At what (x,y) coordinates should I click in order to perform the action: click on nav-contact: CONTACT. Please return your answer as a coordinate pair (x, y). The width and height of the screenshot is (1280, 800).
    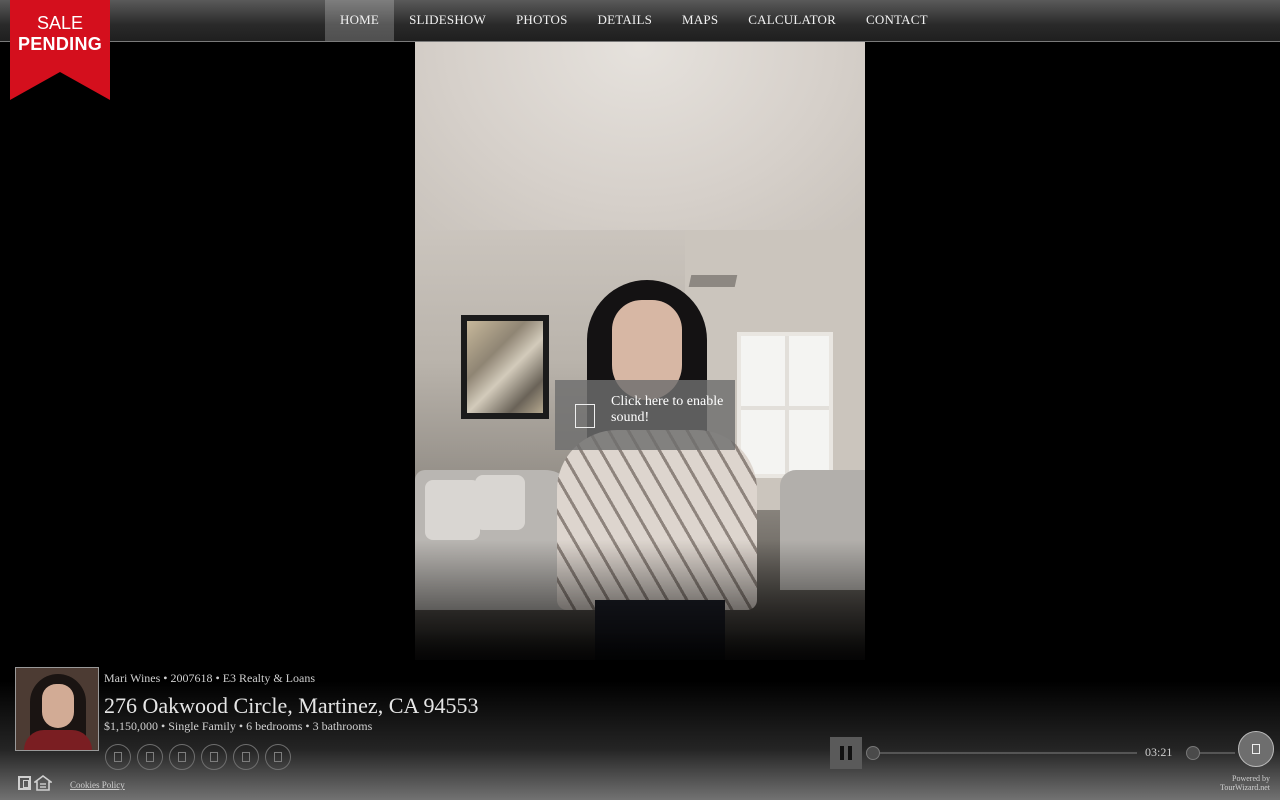
    Looking at the image, I should click on (897, 20).